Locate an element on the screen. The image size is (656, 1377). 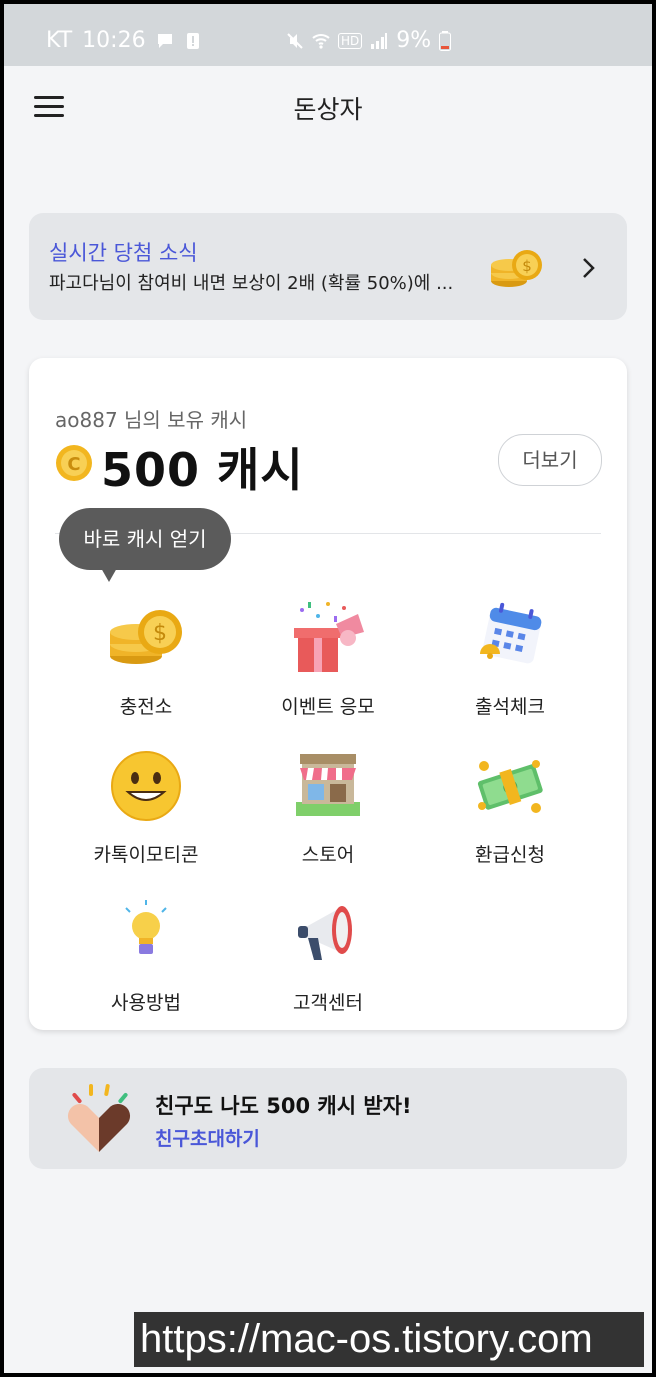
gift-box-icon is located at coordinates (329, 637).